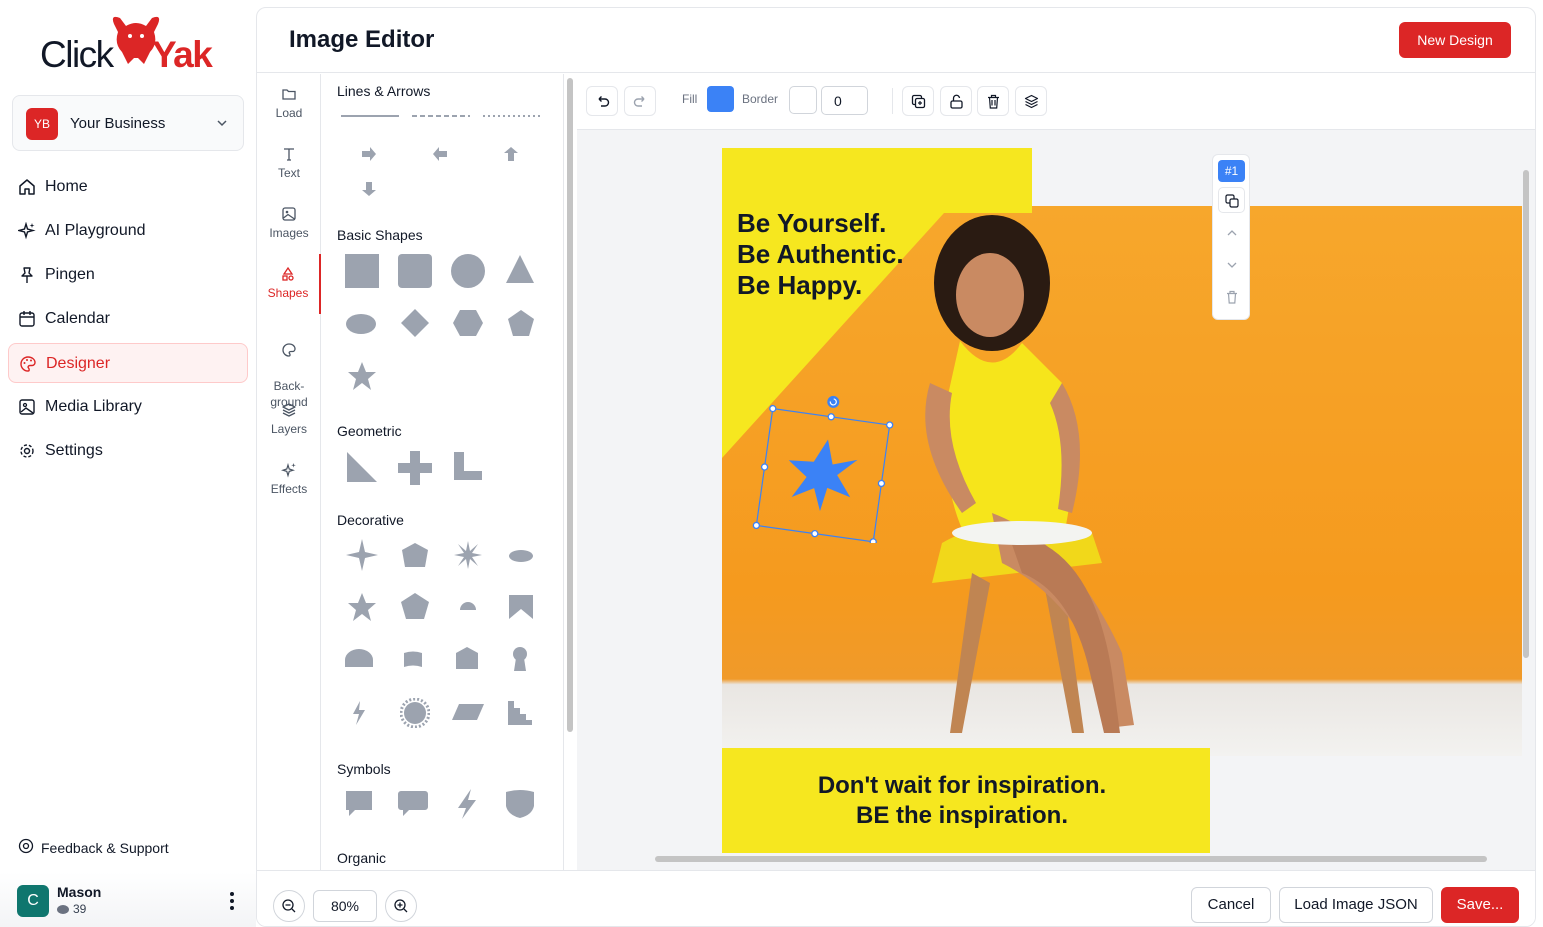 This screenshot has height=927, width=1543. I want to click on shield-shape, so click(520, 804).